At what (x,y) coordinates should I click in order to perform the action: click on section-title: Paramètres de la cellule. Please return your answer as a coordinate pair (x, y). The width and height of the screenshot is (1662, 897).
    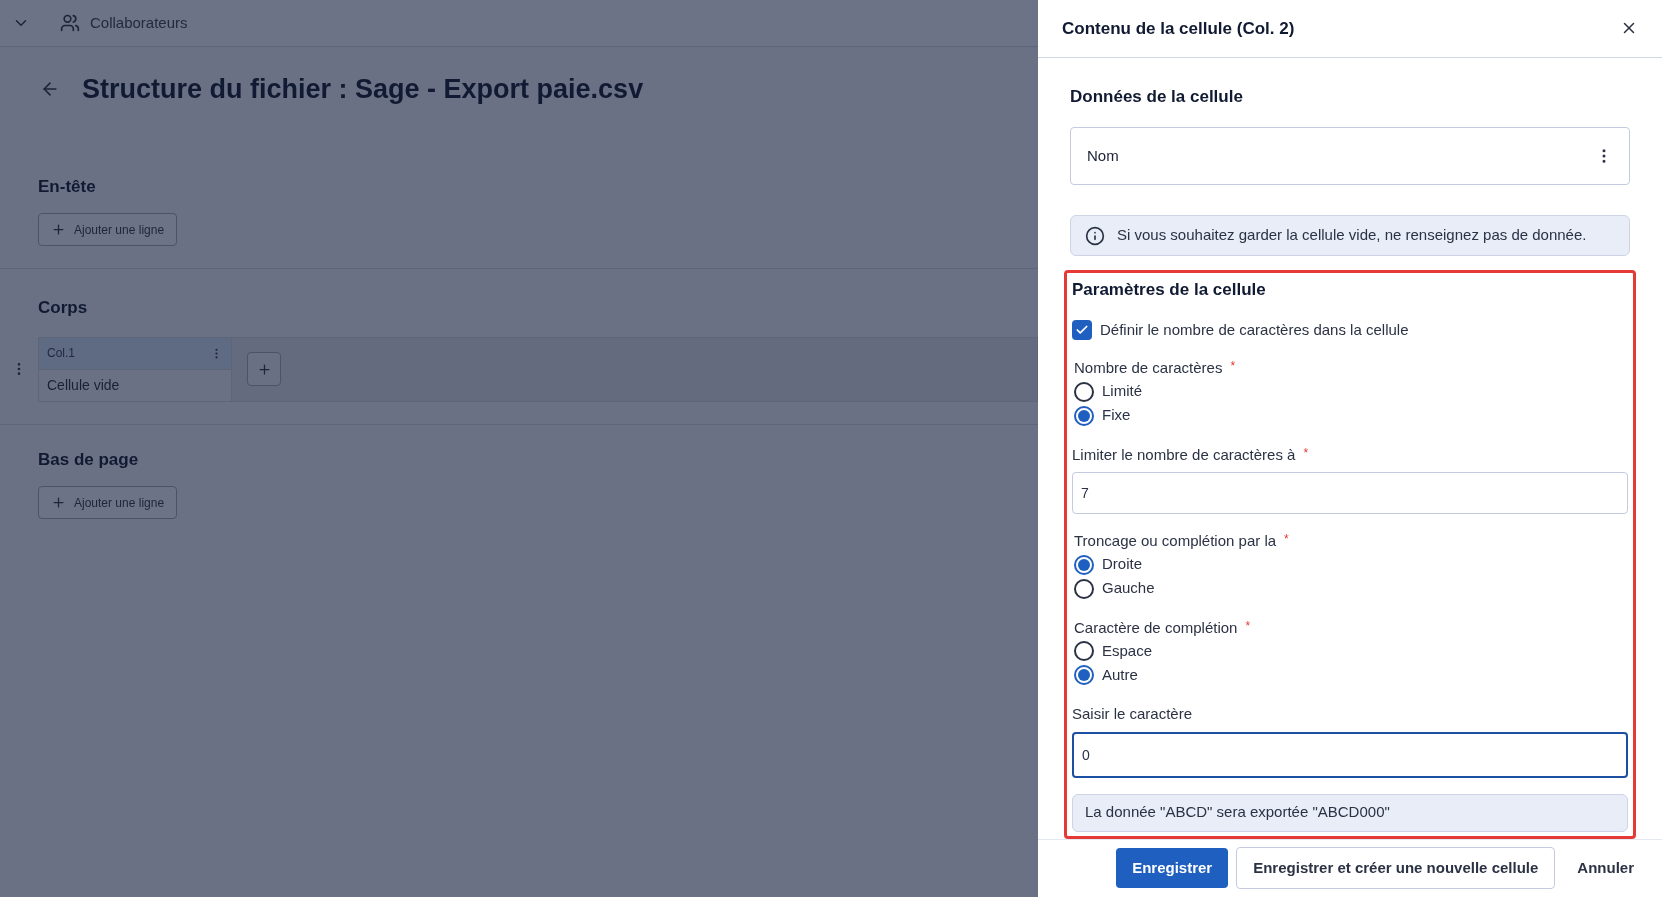
    Looking at the image, I should click on (1169, 290).